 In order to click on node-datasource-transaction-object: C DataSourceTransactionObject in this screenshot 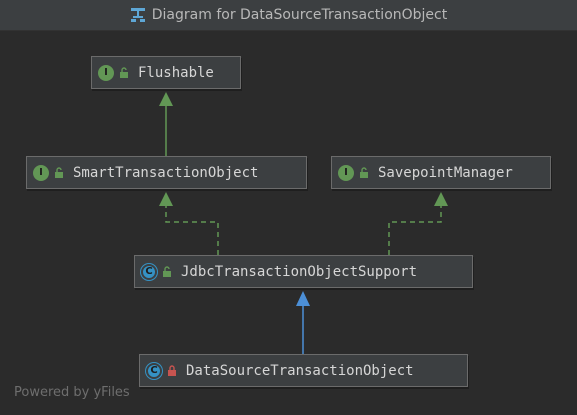, I will do `click(303, 370)`.